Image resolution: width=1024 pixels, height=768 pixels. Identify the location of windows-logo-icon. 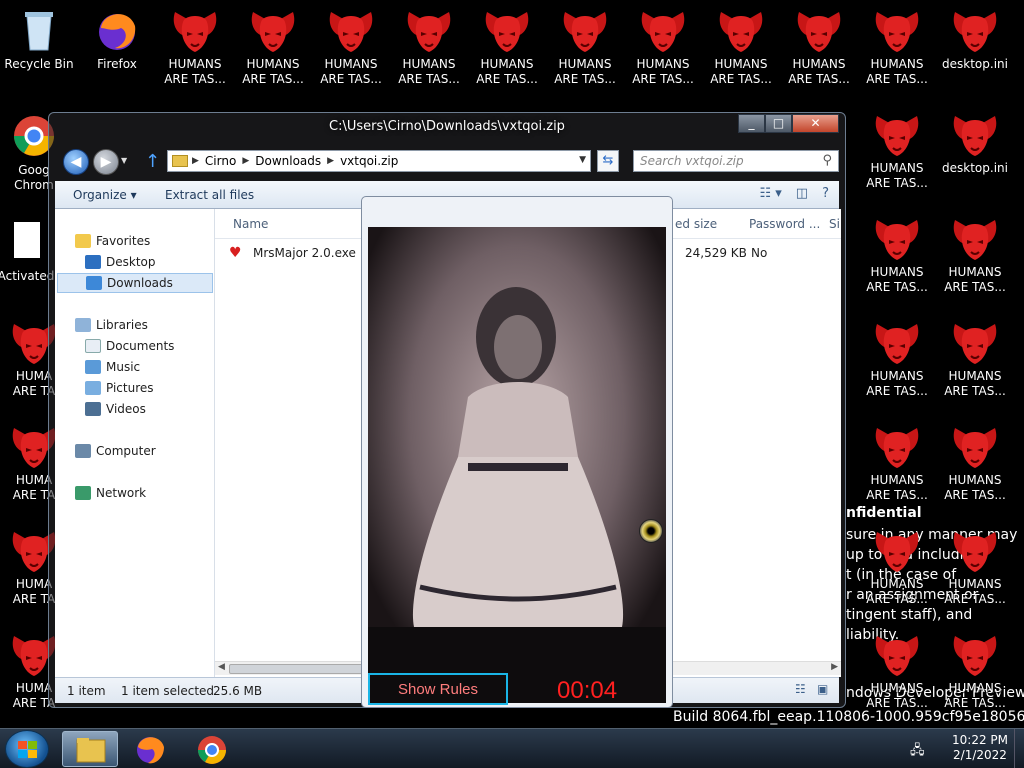
(28, 750).